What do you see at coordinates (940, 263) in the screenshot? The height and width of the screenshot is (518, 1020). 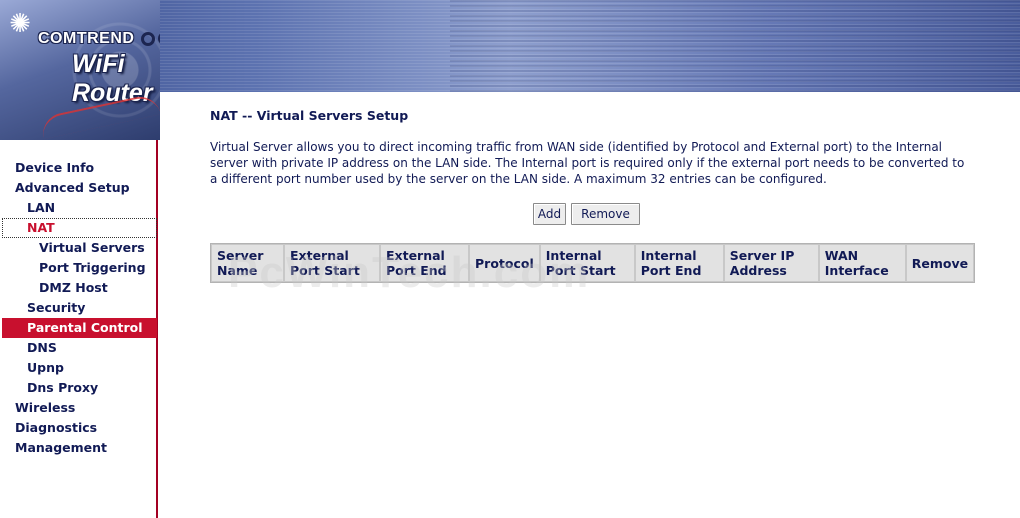 I see `column-header-remove: Remove` at bounding box center [940, 263].